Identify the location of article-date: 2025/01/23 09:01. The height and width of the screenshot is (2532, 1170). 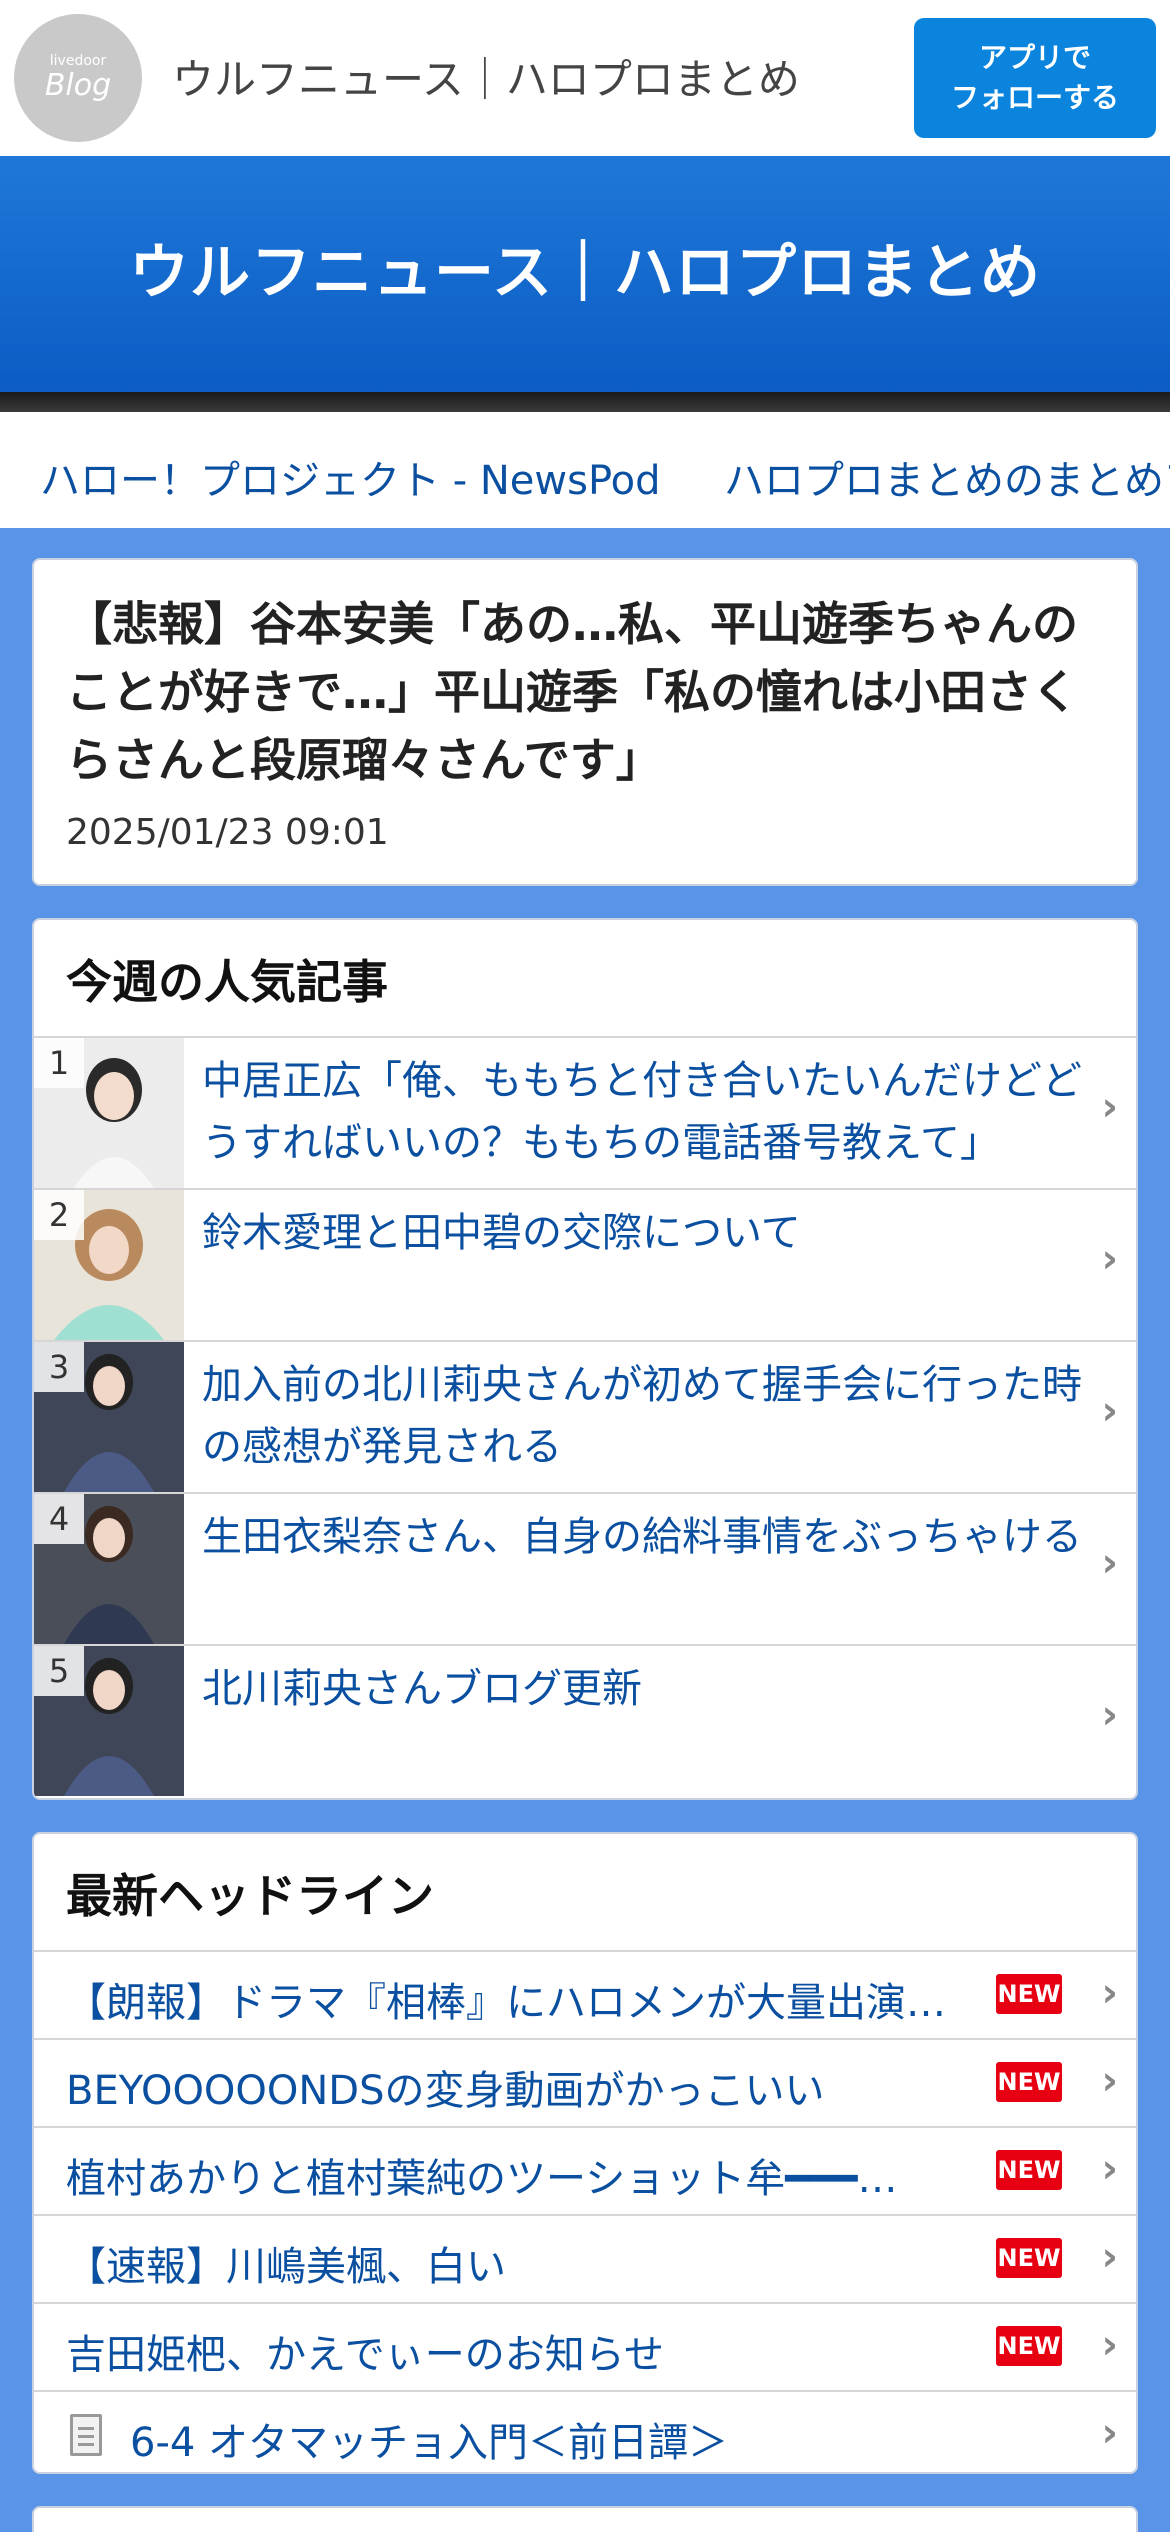
(227, 832).